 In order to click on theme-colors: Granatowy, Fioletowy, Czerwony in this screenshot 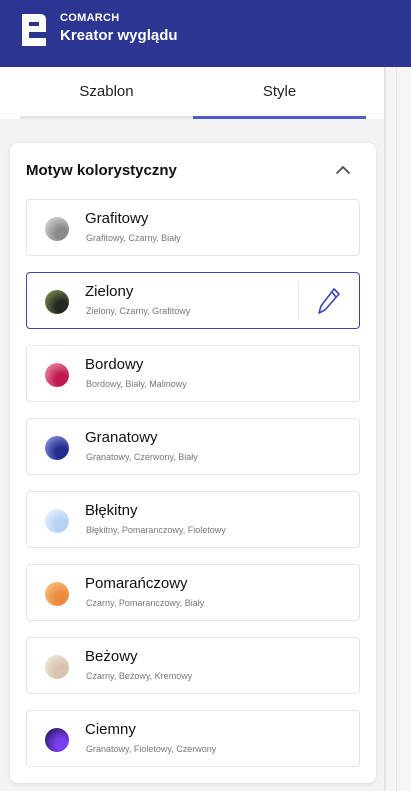, I will do `click(151, 749)`.